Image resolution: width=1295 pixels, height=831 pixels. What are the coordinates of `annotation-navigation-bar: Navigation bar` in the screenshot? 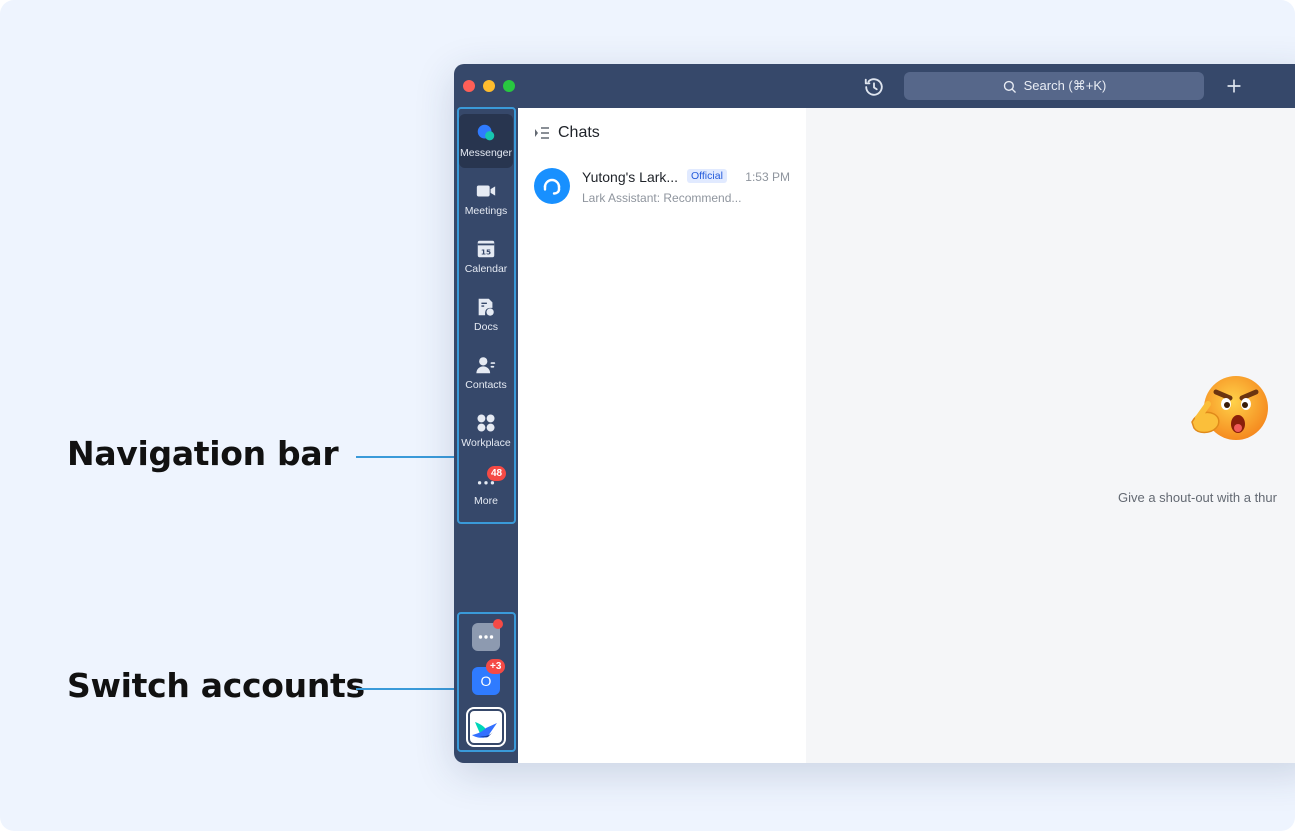 It's located at (203, 453).